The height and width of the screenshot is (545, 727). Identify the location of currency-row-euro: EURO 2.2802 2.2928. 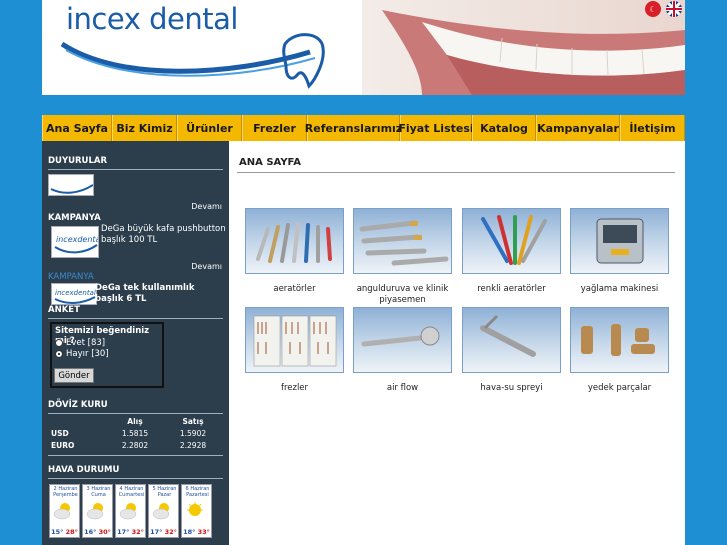
(135, 445).